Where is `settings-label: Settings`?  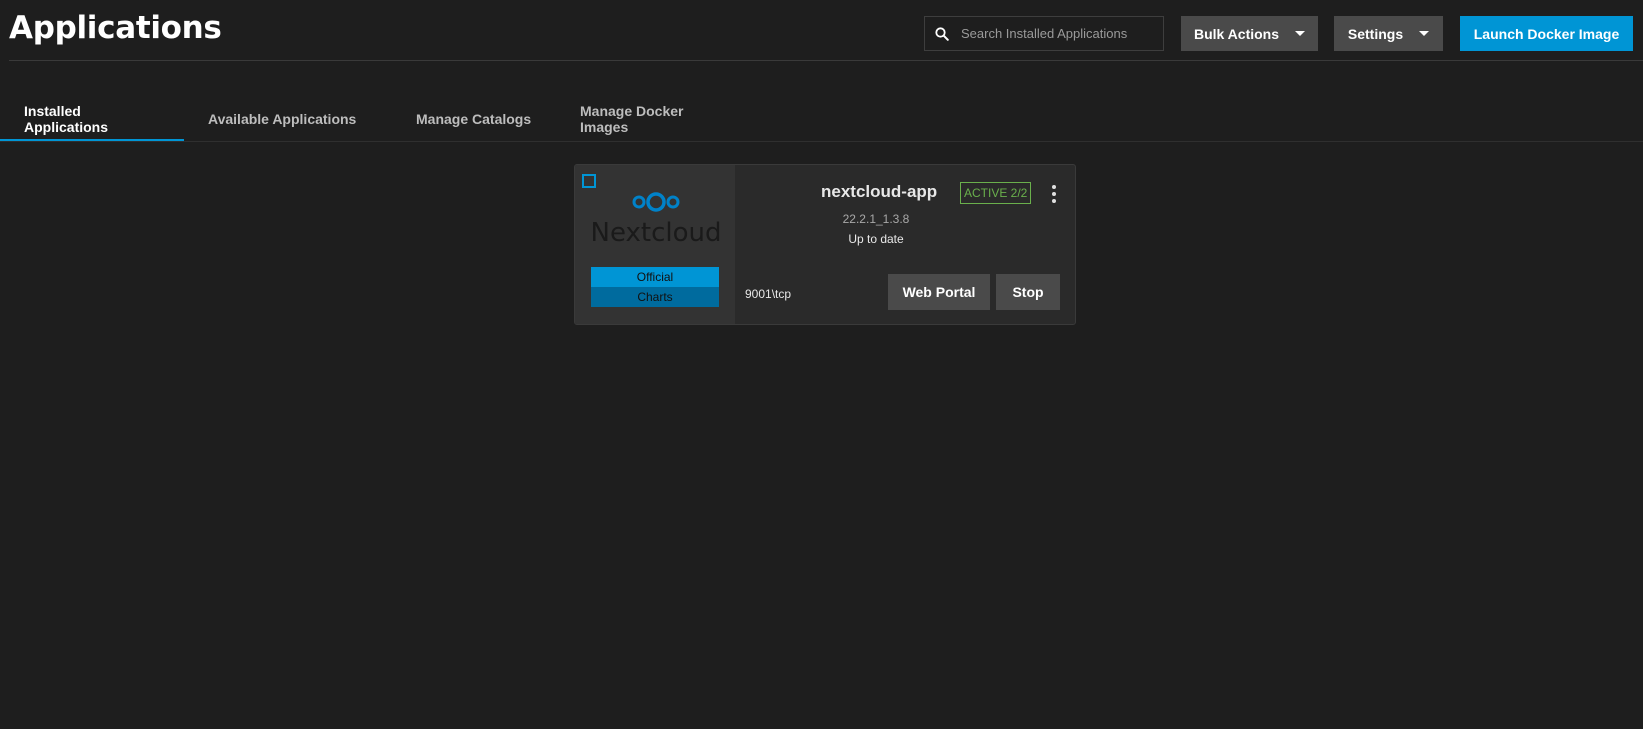 settings-label: Settings is located at coordinates (1375, 33).